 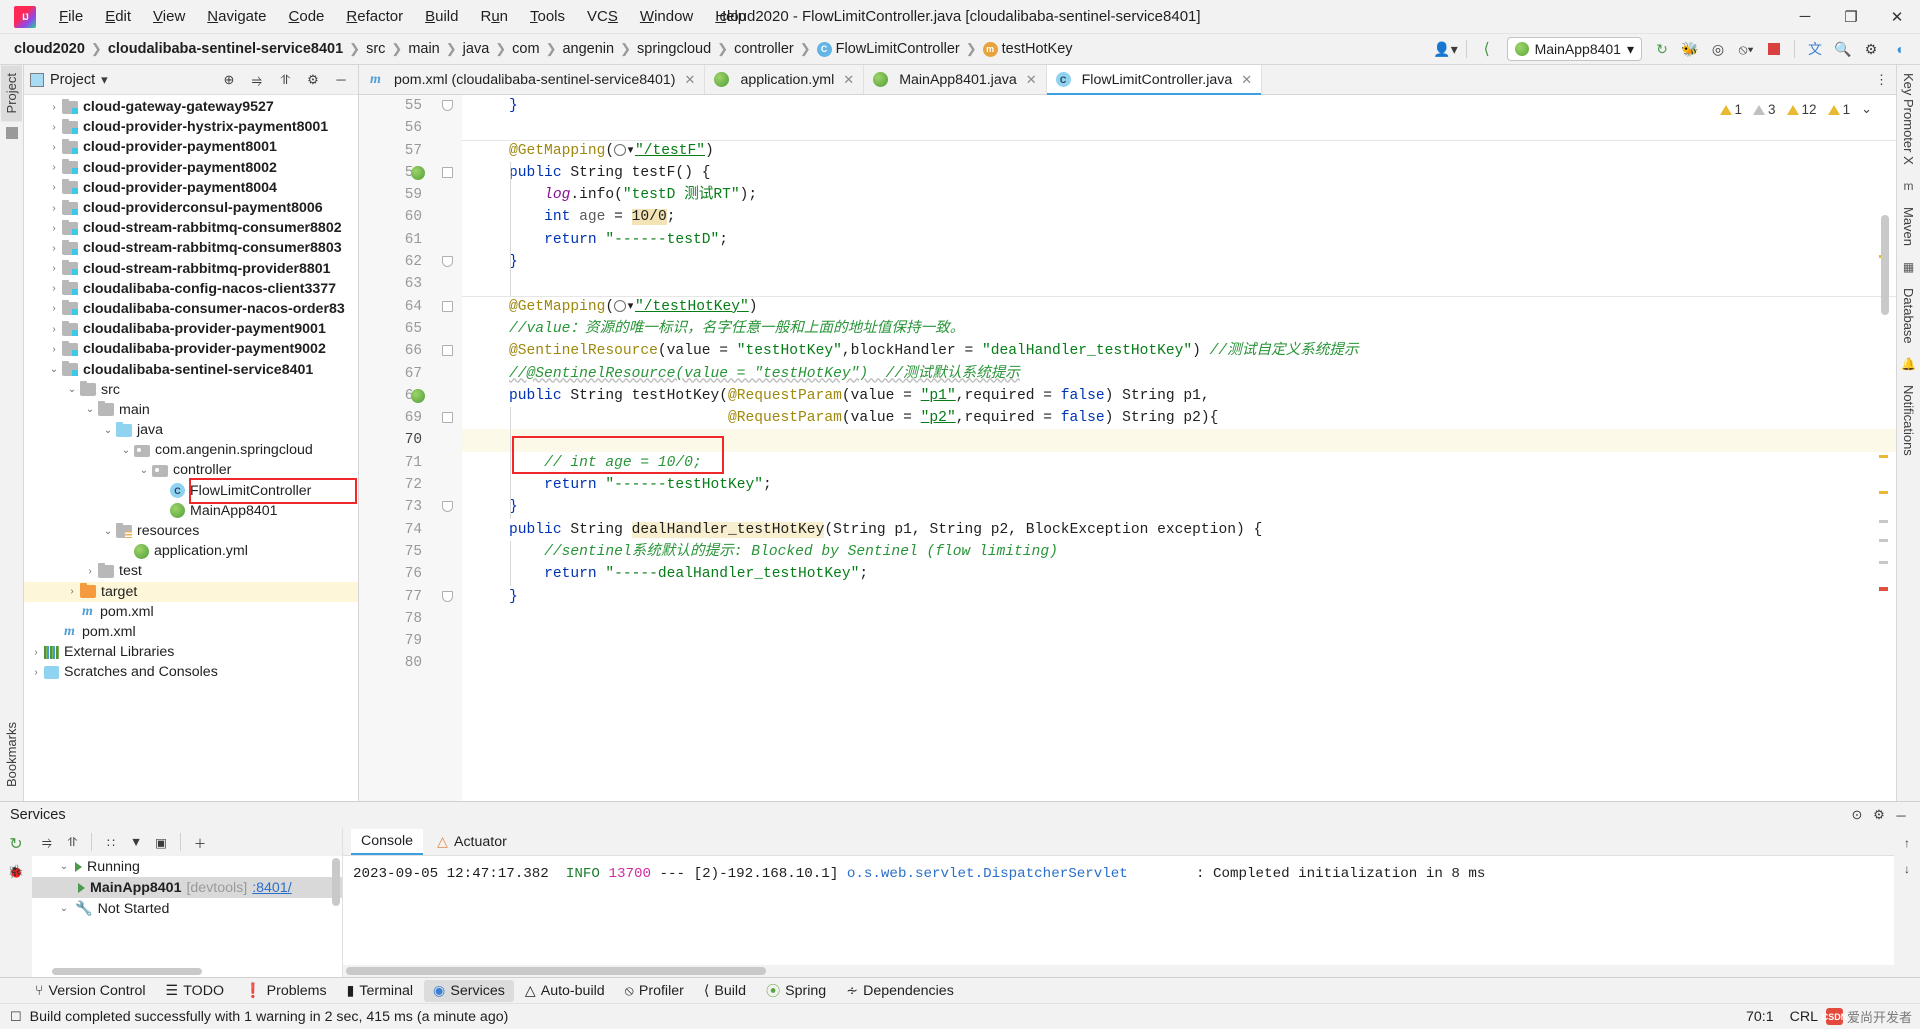 What do you see at coordinates (1879, 815) in the screenshot?
I see `settings-gear-icon: ⚙` at bounding box center [1879, 815].